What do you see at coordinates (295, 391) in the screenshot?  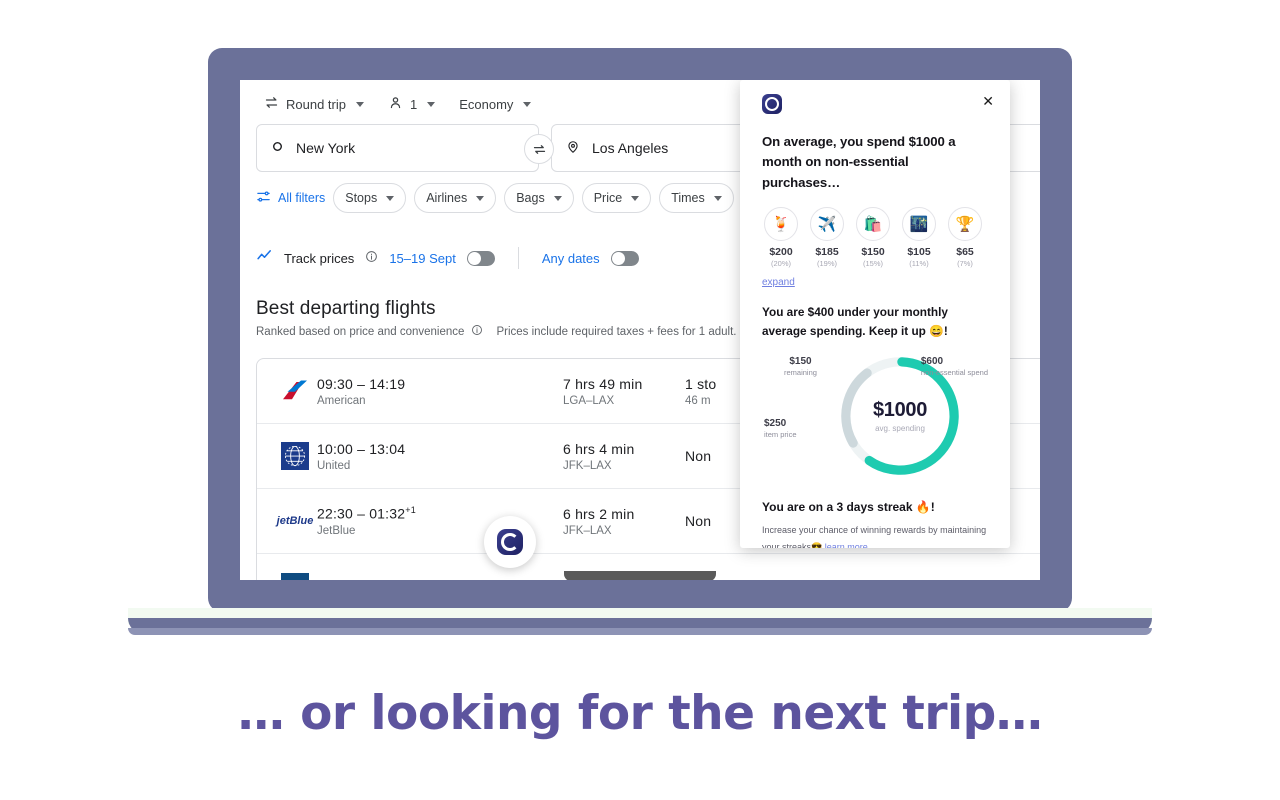 I see `american-airlines-logo` at bounding box center [295, 391].